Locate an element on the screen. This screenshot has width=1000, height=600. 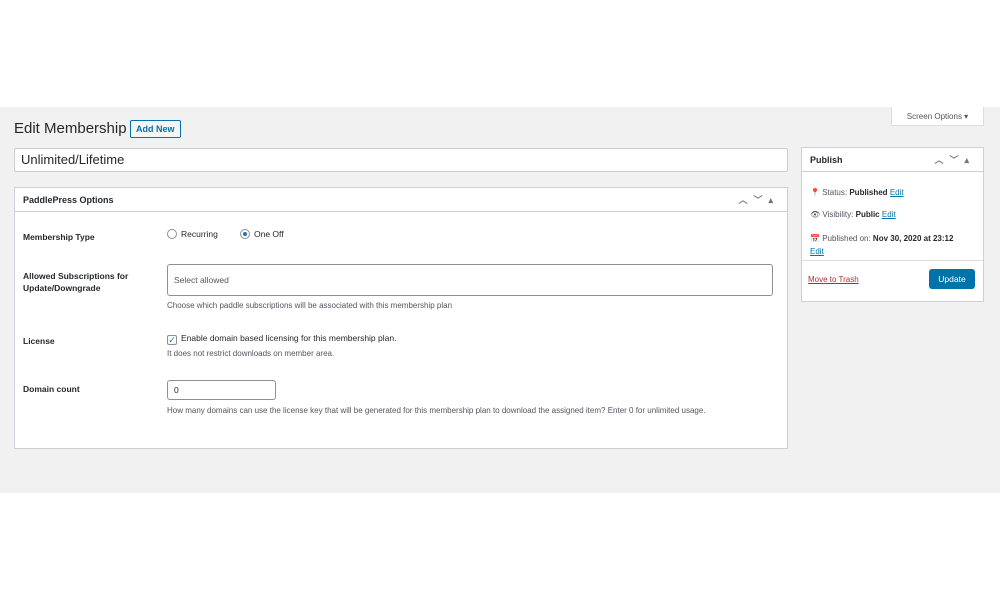
post-title-input: Unlimited/Lifetime is located at coordinates (401, 160).